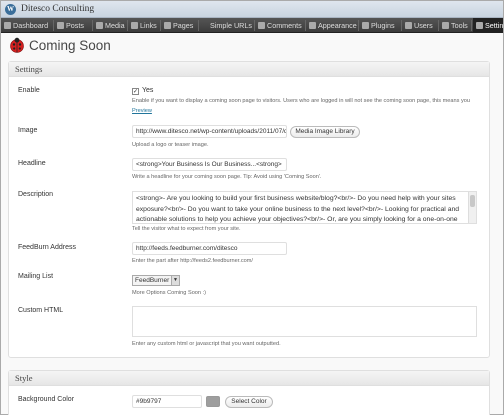 This screenshot has width=504, height=415. Describe the element at coordinates (365, 25) in the screenshot. I see `plugin-icon` at that location.